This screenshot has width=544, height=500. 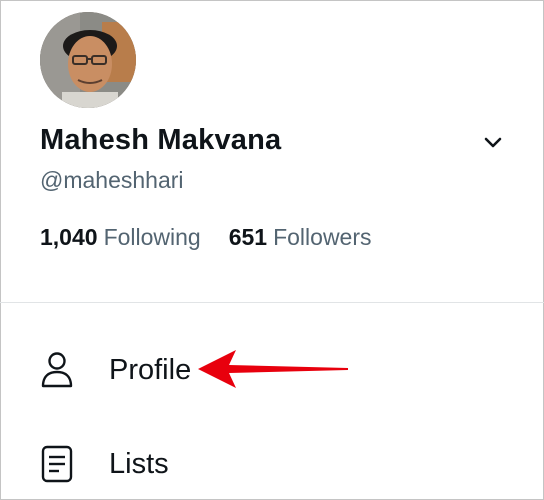 What do you see at coordinates (112, 180) in the screenshot?
I see `username-handle: @maheshhari` at bounding box center [112, 180].